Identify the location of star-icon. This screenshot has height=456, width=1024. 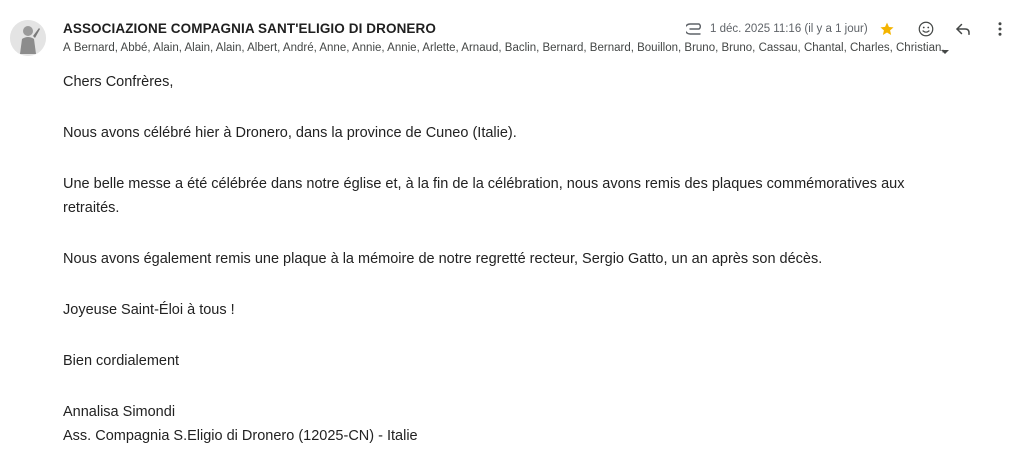
(887, 28).